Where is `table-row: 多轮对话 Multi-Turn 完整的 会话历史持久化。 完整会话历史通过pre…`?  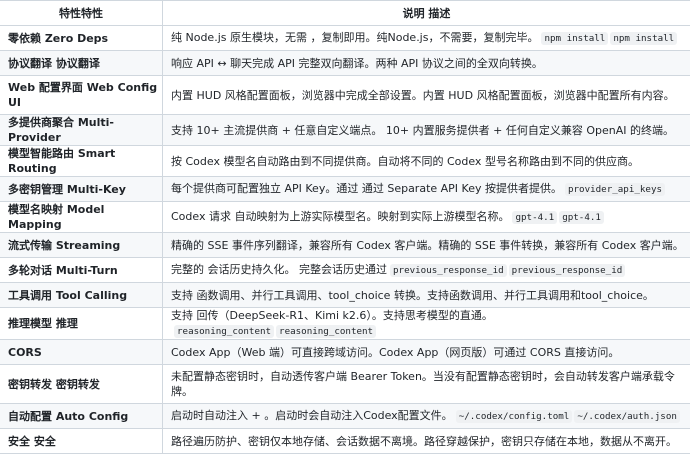
table-row: 多轮对话 Multi-Turn 完整的 会话历史持久化。 完整会话历史通过pre… is located at coordinates (345, 270).